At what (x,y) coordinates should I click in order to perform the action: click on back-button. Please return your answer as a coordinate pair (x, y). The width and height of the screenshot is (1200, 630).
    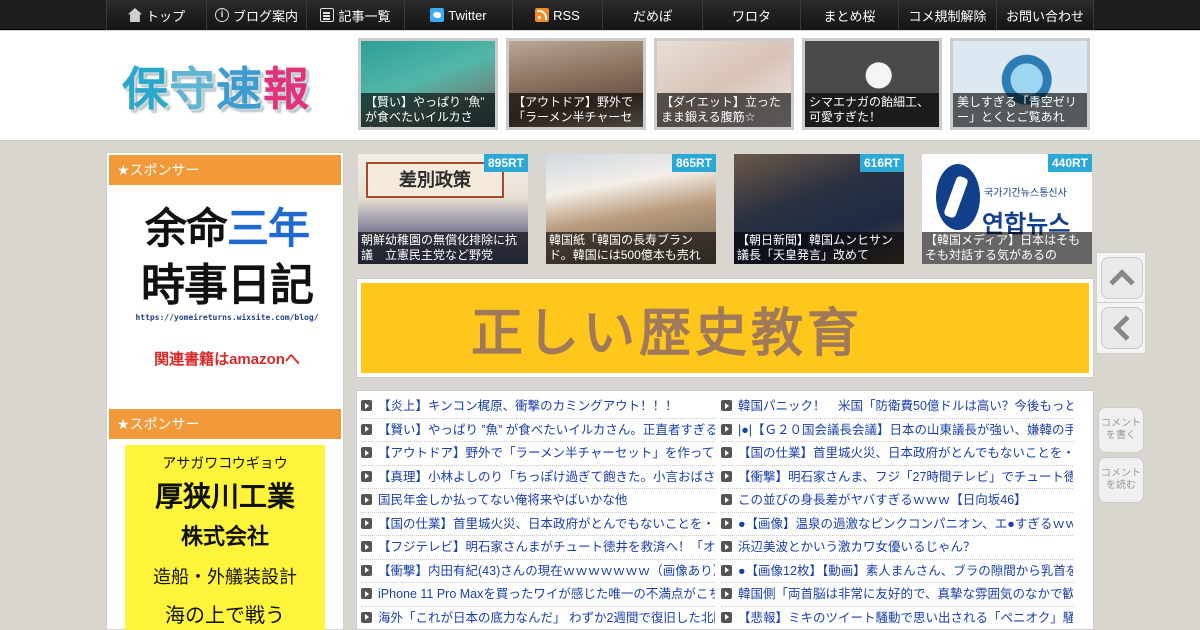
    Looking at the image, I should click on (1121, 328).